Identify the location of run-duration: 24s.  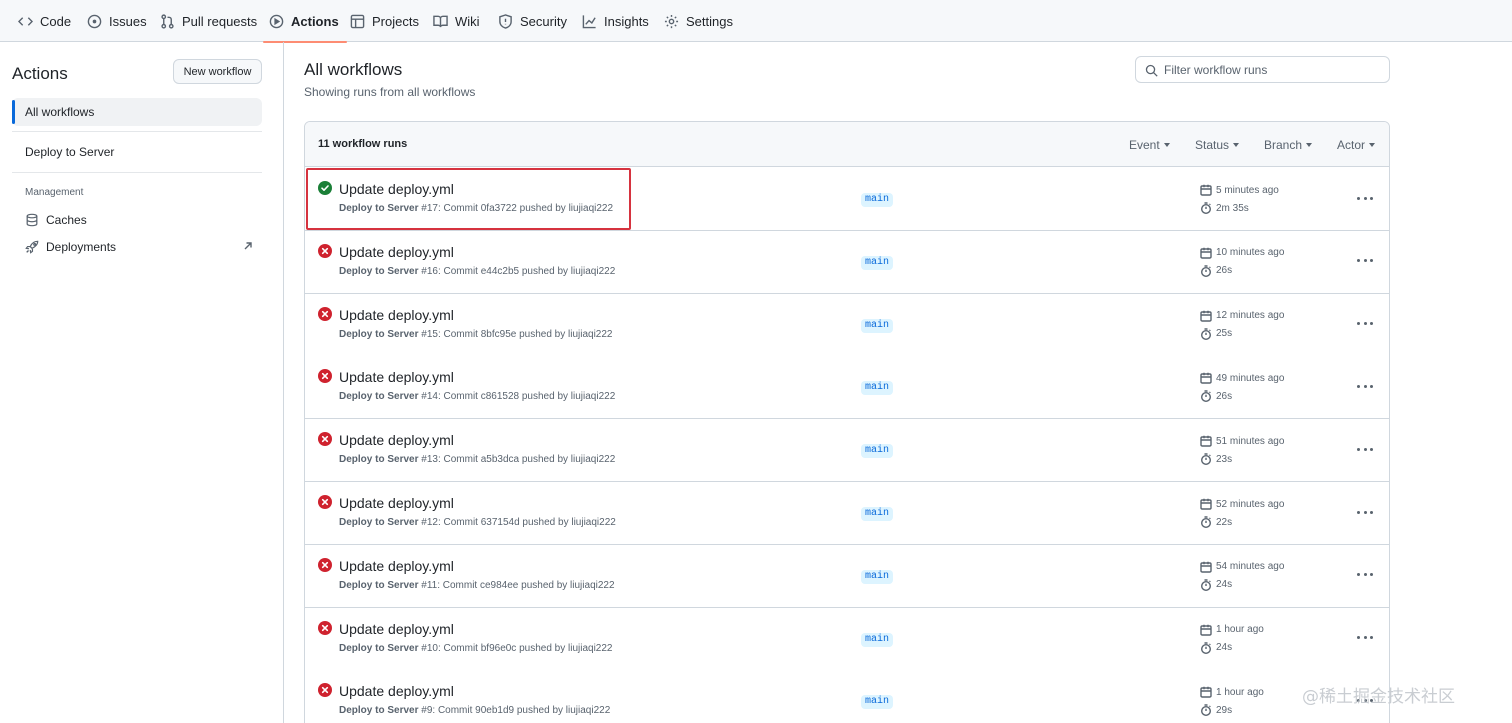
(1216, 647).